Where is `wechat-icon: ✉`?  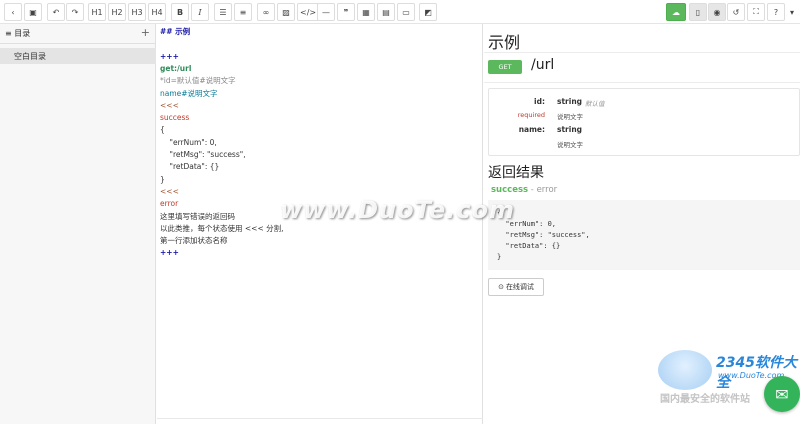 wechat-icon: ✉ is located at coordinates (782, 394).